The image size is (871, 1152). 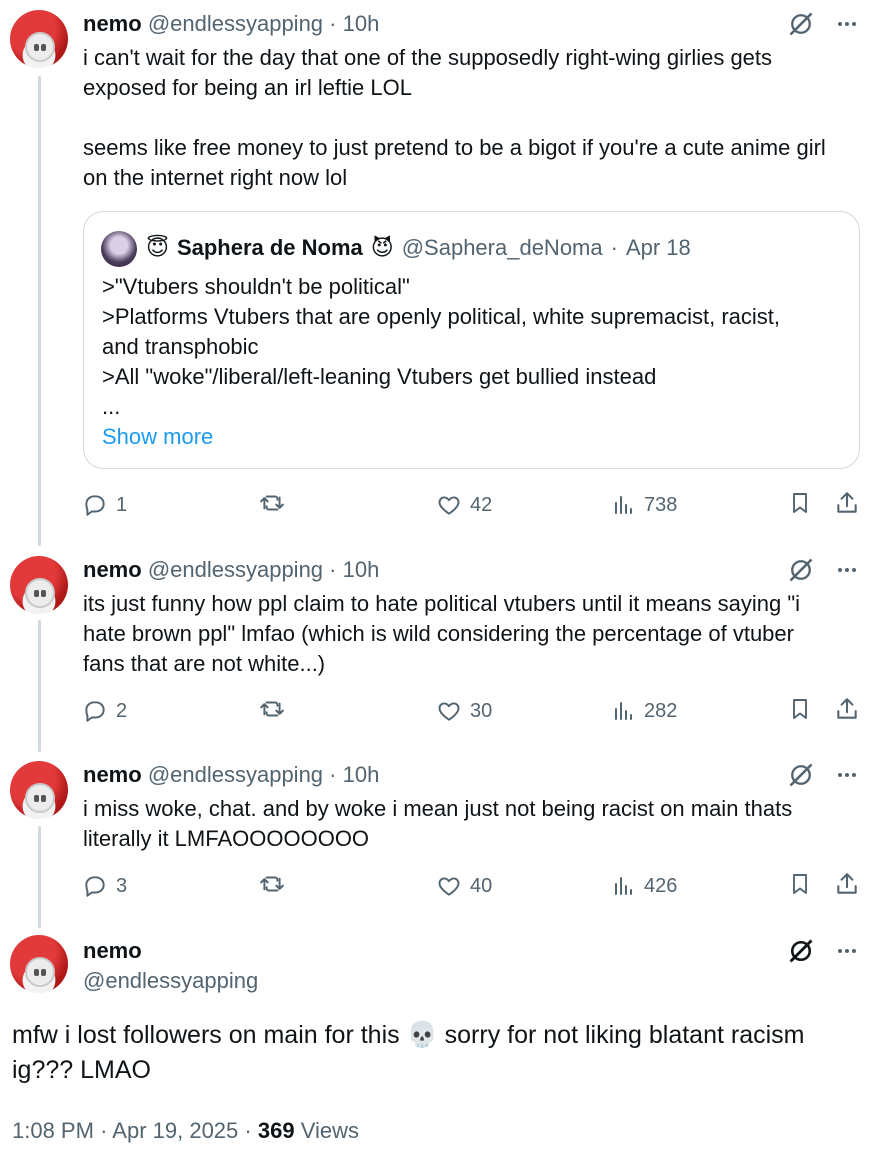 I want to click on post-date: Apr 19, 2025, so click(x=175, y=1130).